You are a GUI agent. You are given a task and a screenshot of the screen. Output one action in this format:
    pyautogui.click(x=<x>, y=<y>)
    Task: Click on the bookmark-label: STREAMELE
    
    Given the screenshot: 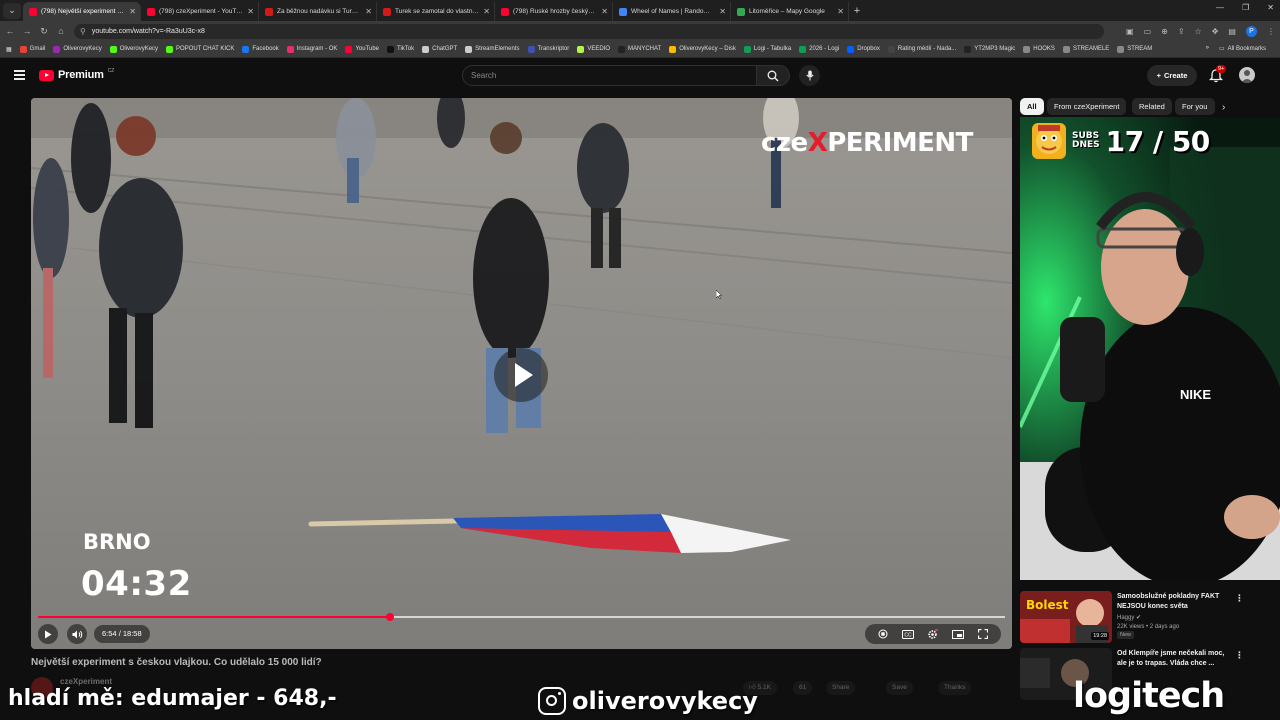 What is the action you would take?
    pyautogui.click(x=1091, y=49)
    